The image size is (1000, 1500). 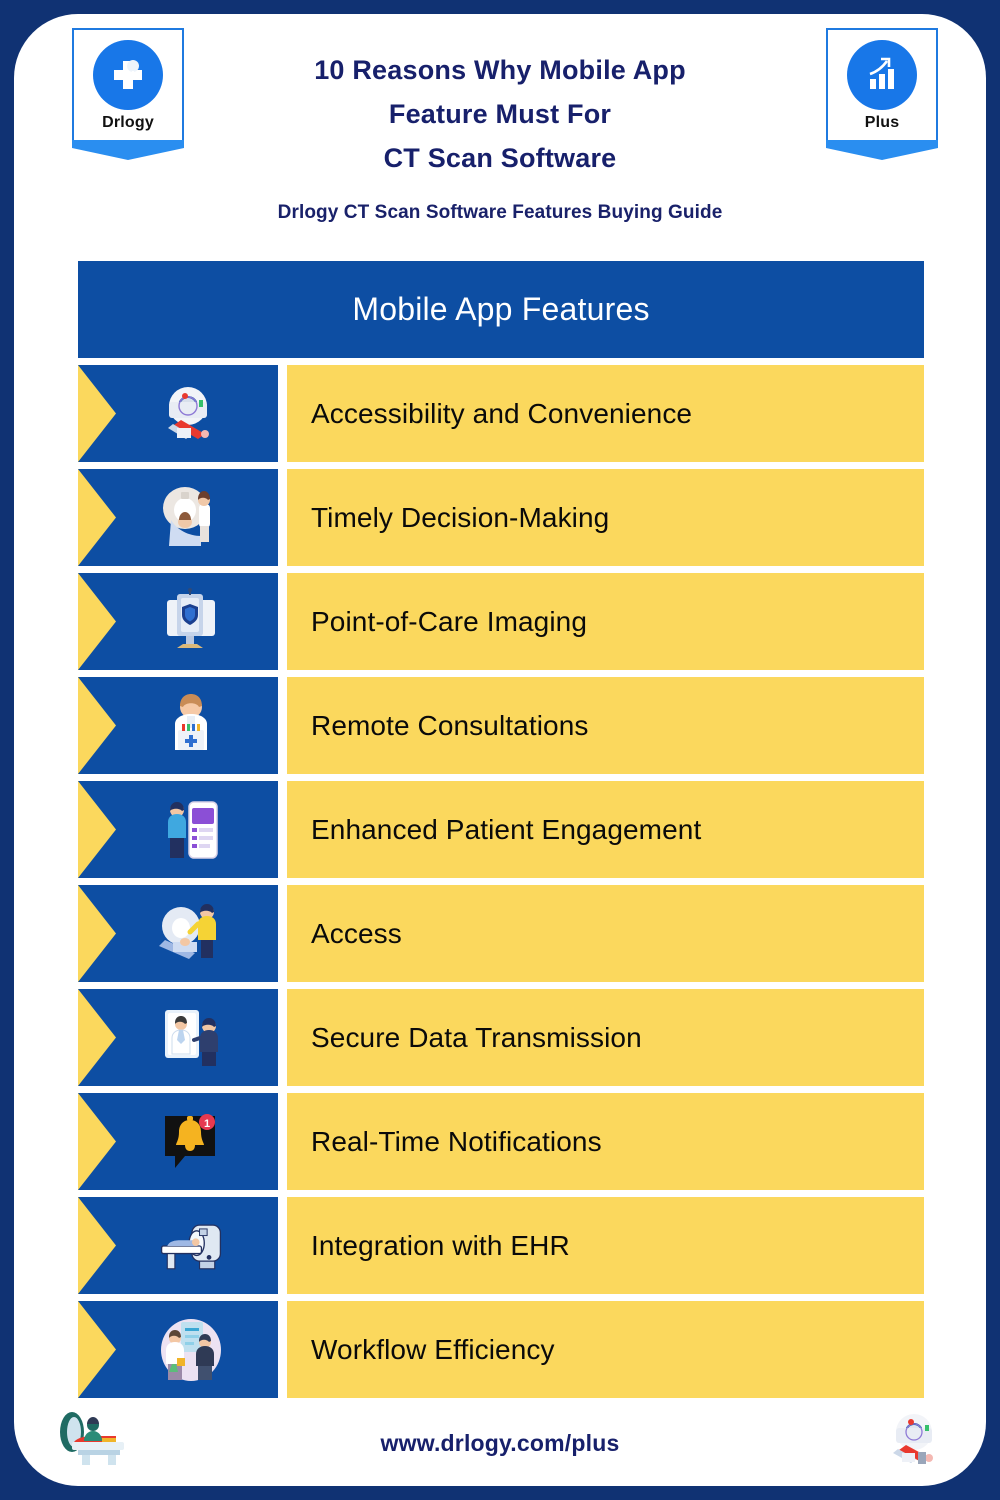 I want to click on growth-bar-chart-arrow-icon, so click(x=882, y=75).